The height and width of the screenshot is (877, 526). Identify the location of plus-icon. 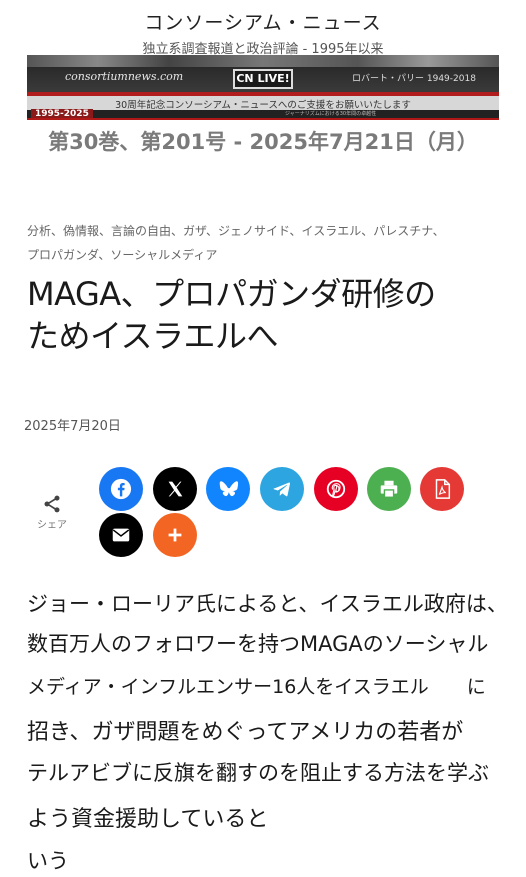
(175, 535).